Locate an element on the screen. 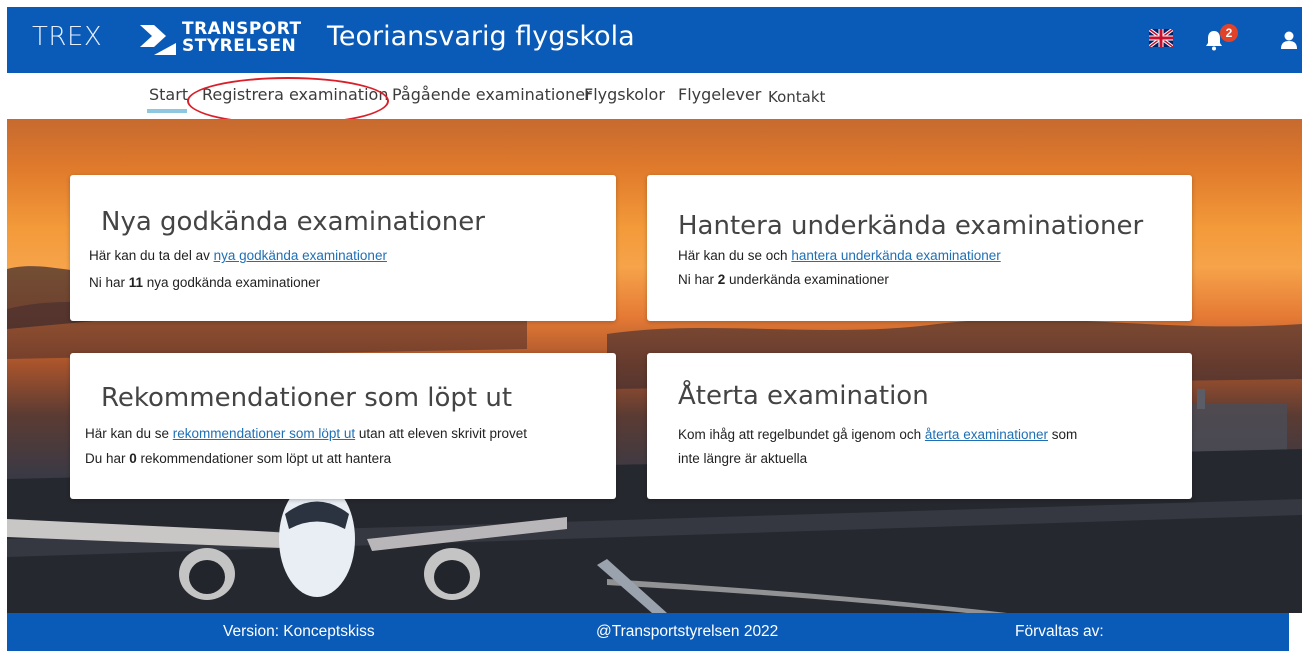 This screenshot has width=1302, height=651. uk-flag-icon is located at coordinates (1161, 38).